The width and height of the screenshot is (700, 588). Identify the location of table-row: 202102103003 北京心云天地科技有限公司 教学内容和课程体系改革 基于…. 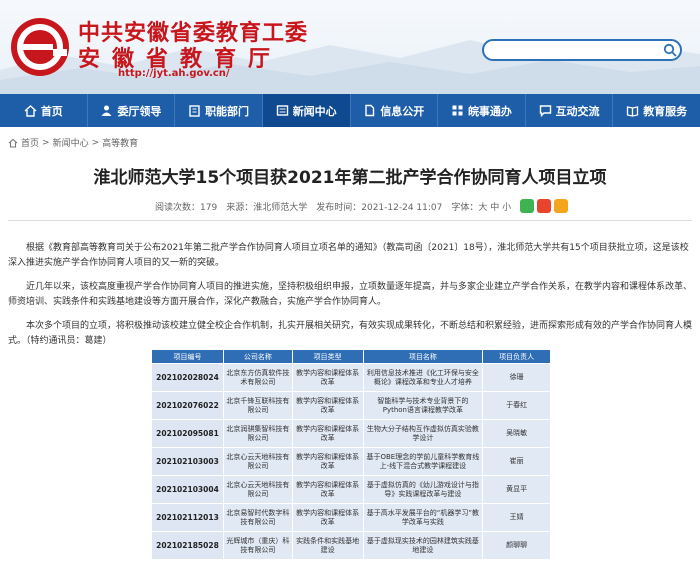
(351, 461).